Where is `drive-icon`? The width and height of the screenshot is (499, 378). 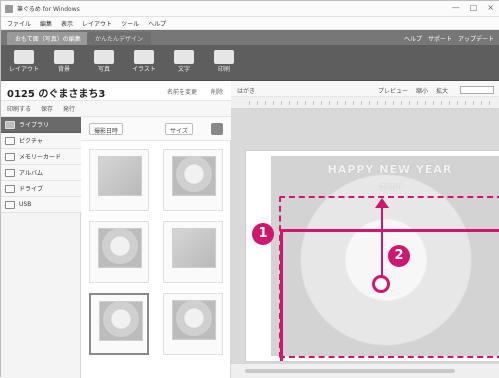
drive-icon is located at coordinates (10, 188).